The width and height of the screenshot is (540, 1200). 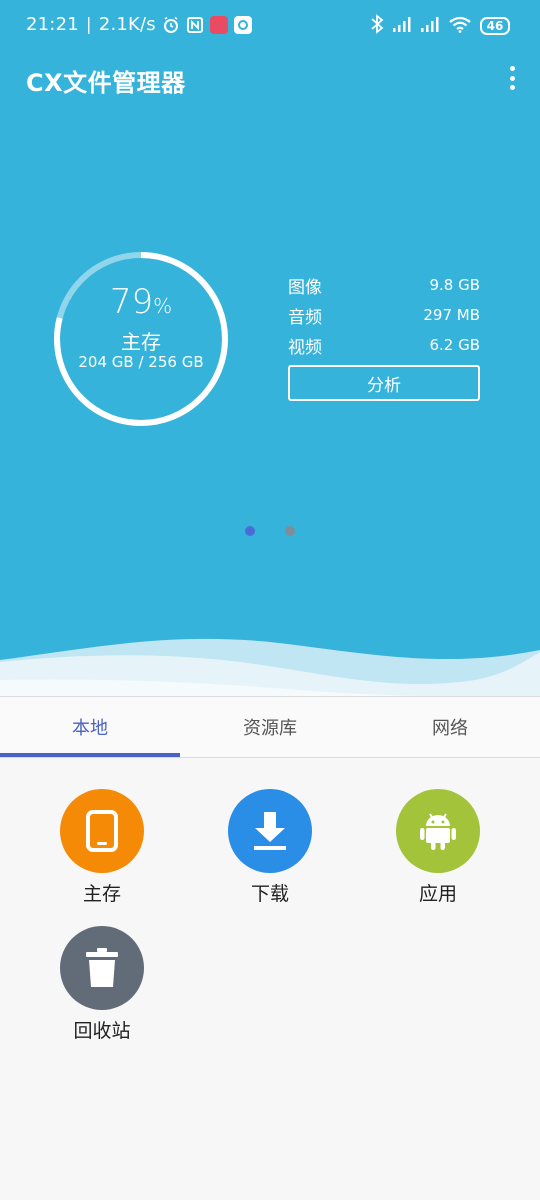 What do you see at coordinates (171, 25) in the screenshot?
I see `alarm-icon` at bounding box center [171, 25].